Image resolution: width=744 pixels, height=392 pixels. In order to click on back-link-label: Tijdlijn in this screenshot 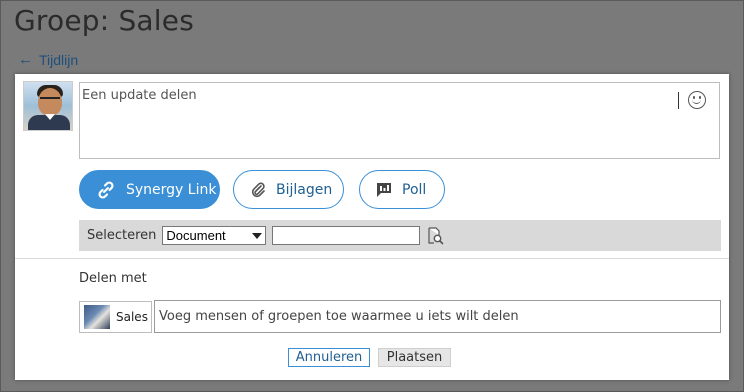, I will do `click(59, 59)`.